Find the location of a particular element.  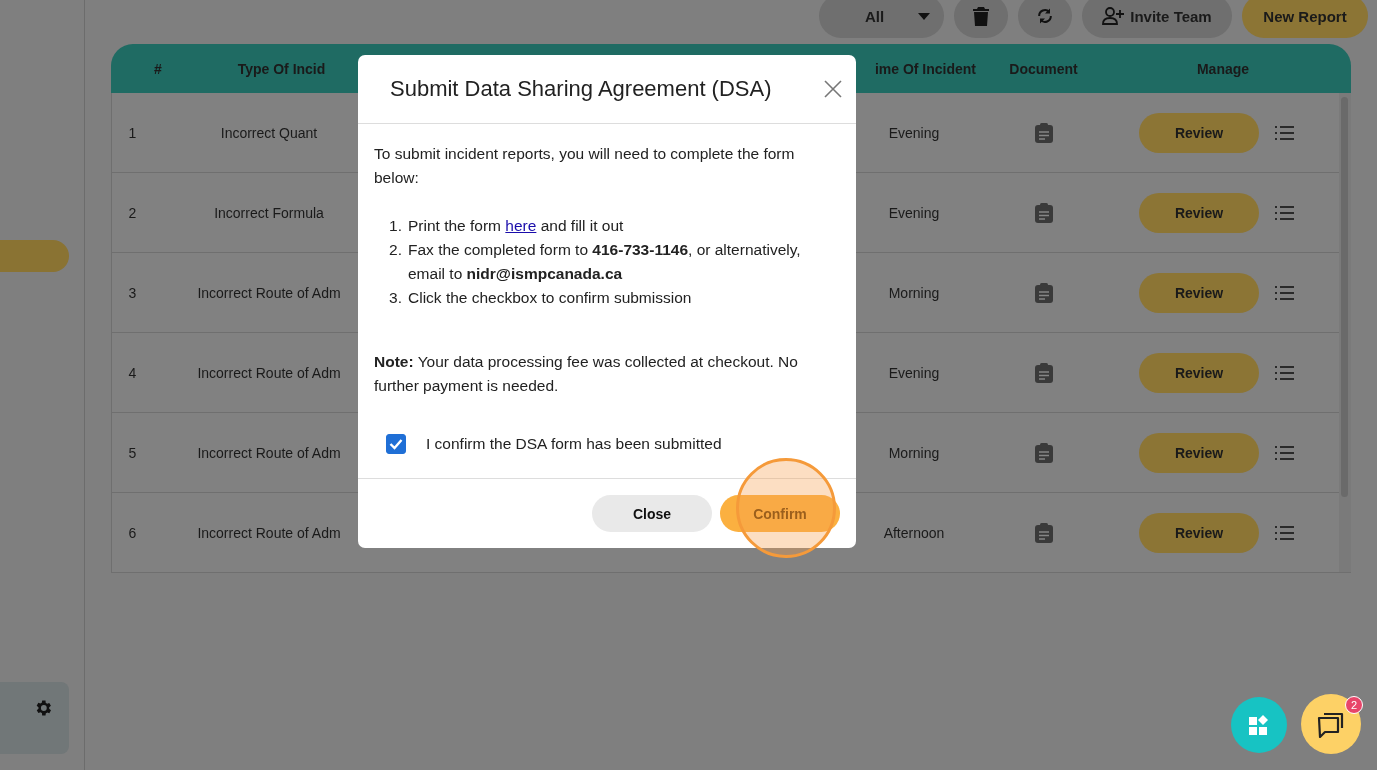

chat-button is located at coordinates (1331, 724).